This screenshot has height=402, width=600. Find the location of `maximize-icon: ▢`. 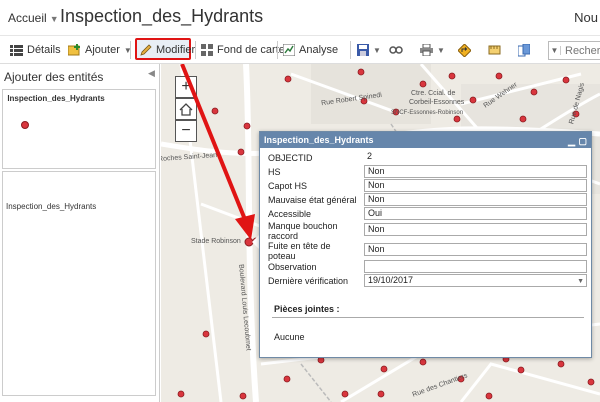

maximize-icon: ▢ is located at coordinates (582, 141).